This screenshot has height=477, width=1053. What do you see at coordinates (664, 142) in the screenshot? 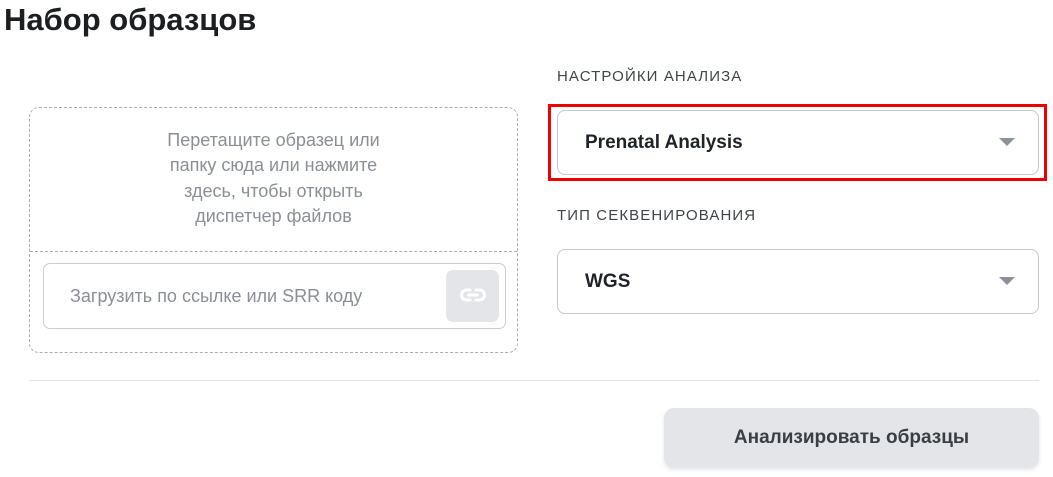
I see `analysis-settings-value: Prenatal Analysis` at bounding box center [664, 142].